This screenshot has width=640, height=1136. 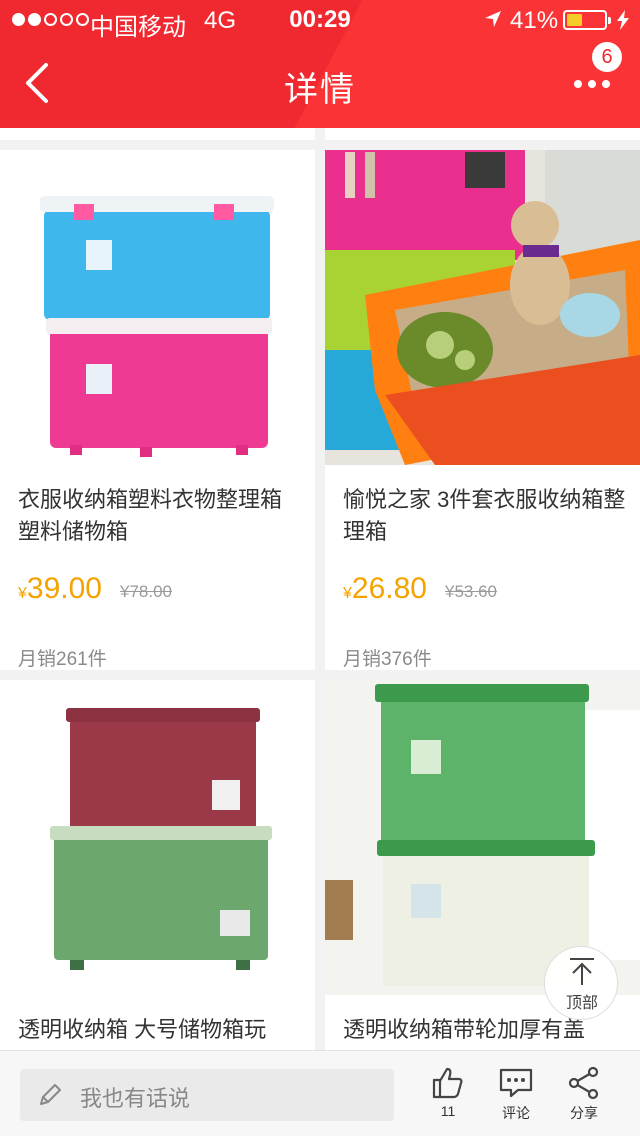 I want to click on location-arrow-icon, so click(x=493, y=19).